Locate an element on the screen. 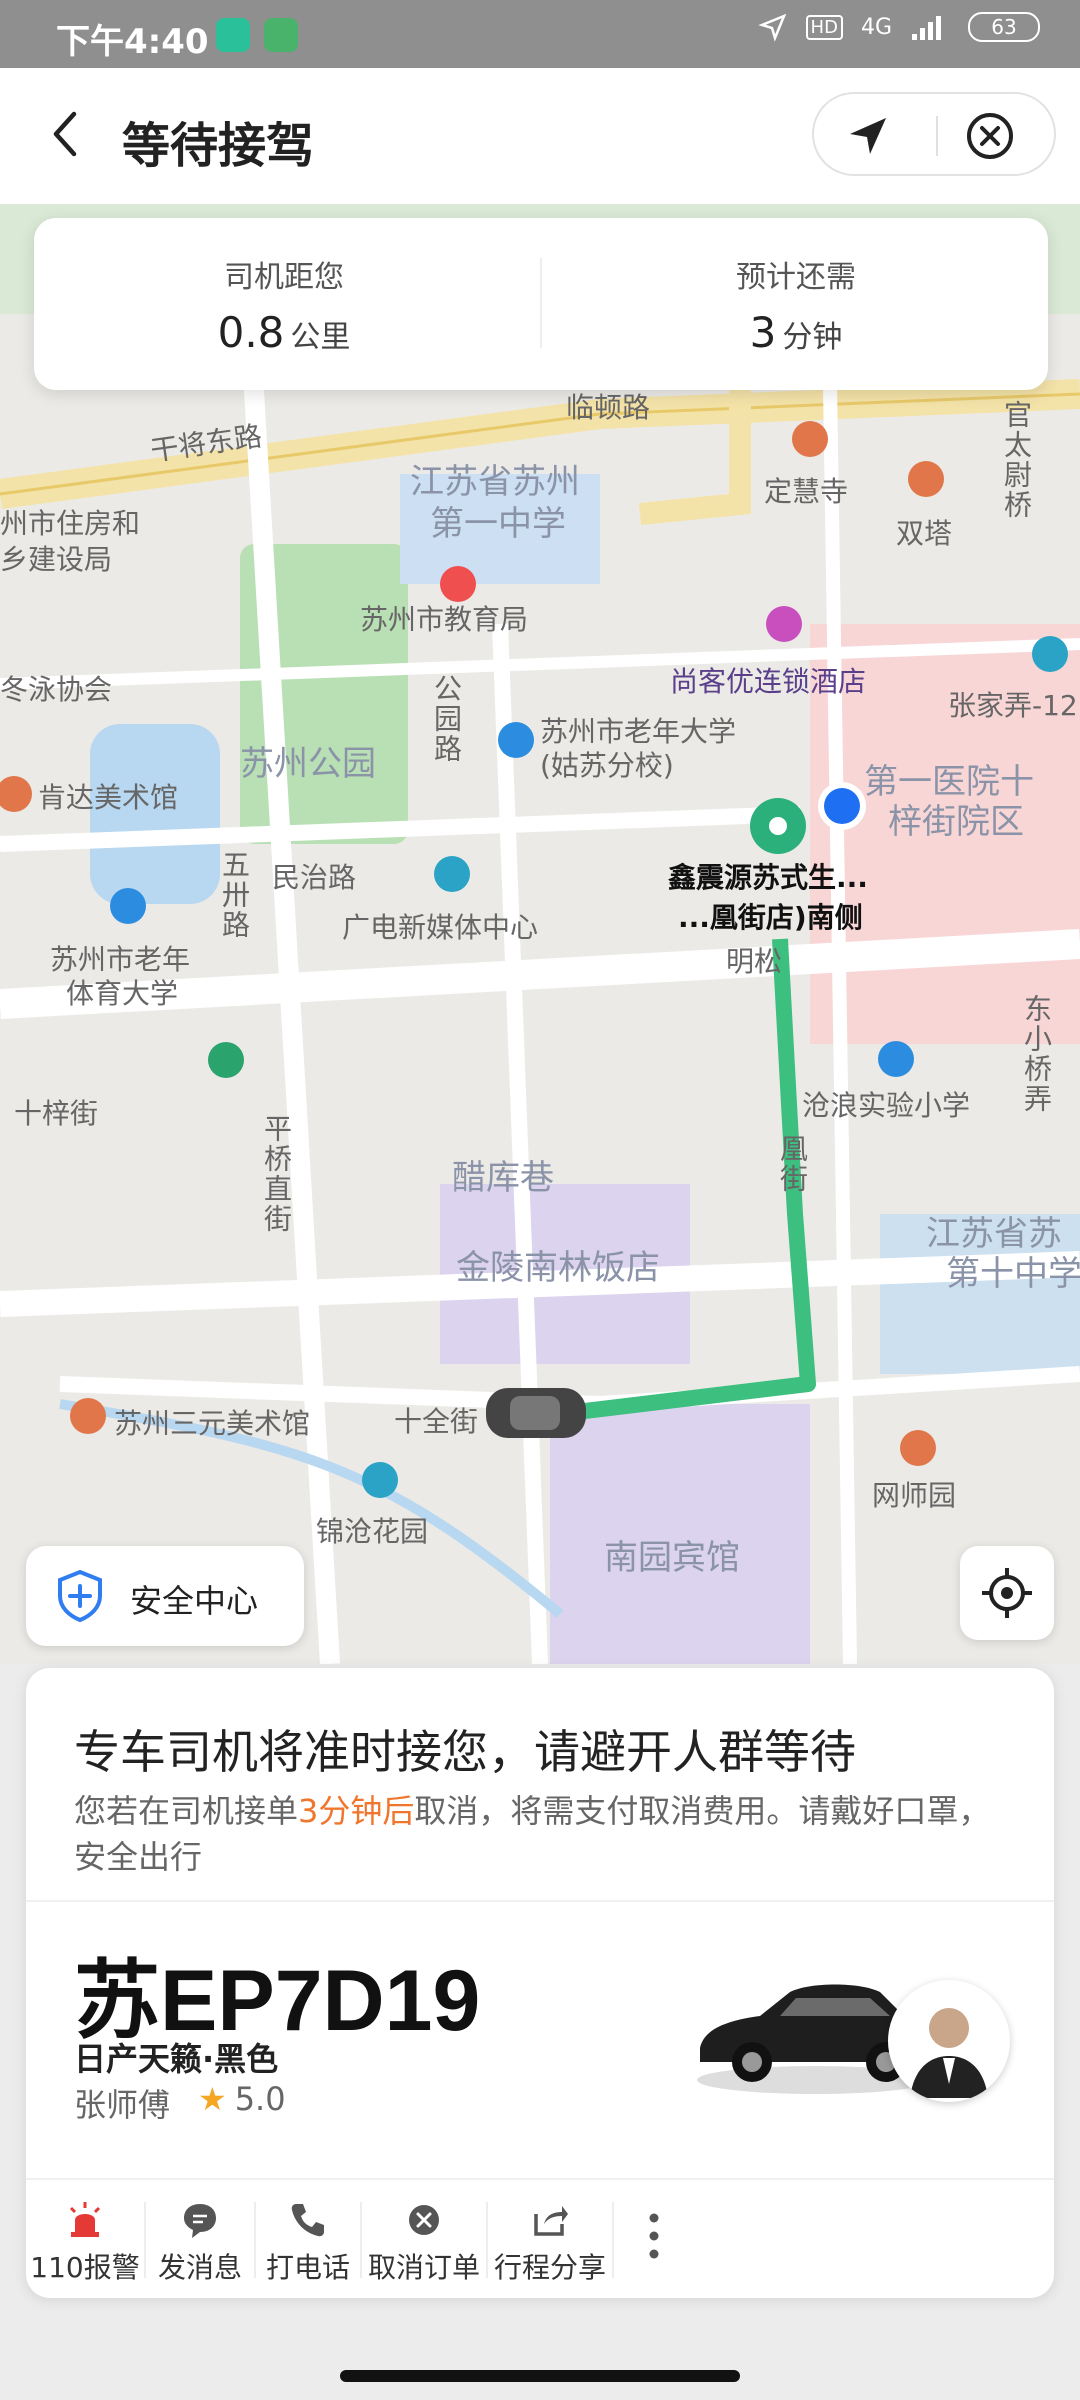  map-label: 冬泳协会 is located at coordinates (56, 689).